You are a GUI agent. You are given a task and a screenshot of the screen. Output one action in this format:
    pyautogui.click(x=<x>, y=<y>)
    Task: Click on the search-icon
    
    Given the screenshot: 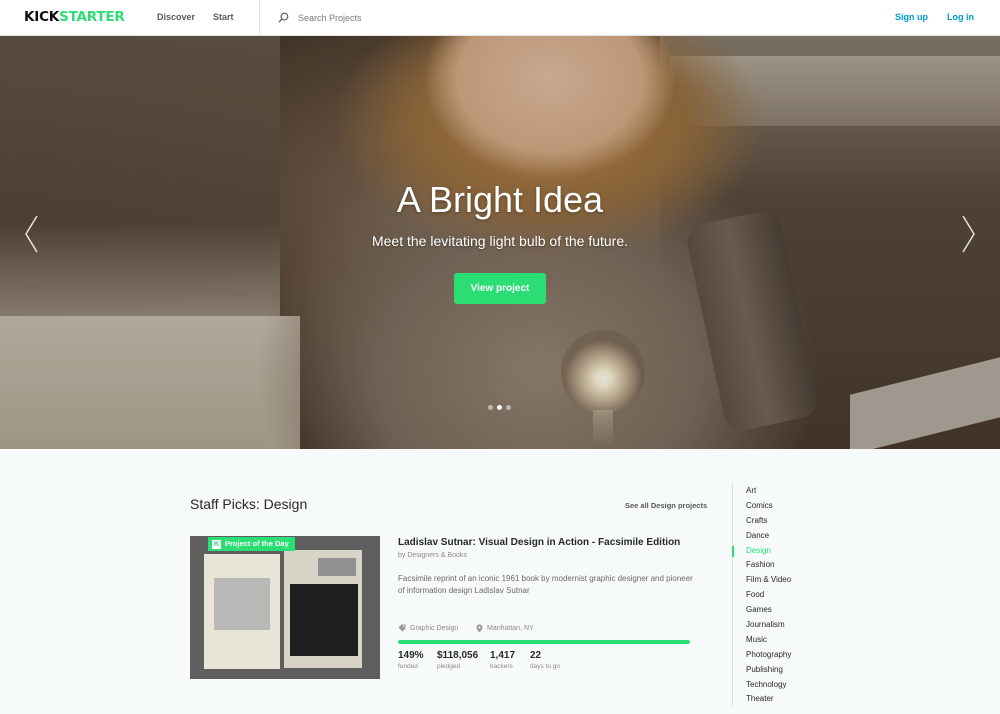 What is the action you would take?
    pyautogui.click(x=283, y=17)
    